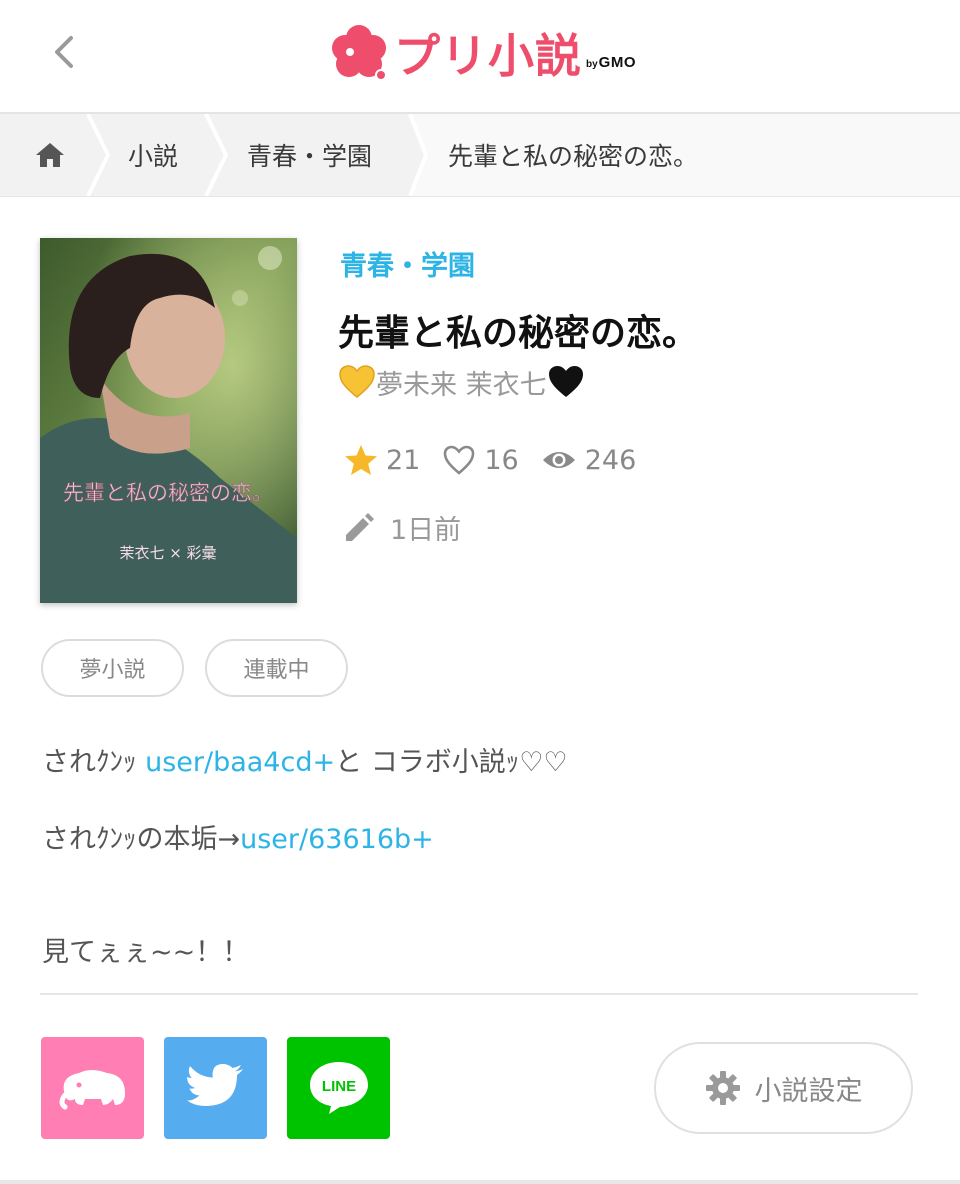  I want to click on novel-title: 先輩と私の秘密の恋。, so click(518, 333).